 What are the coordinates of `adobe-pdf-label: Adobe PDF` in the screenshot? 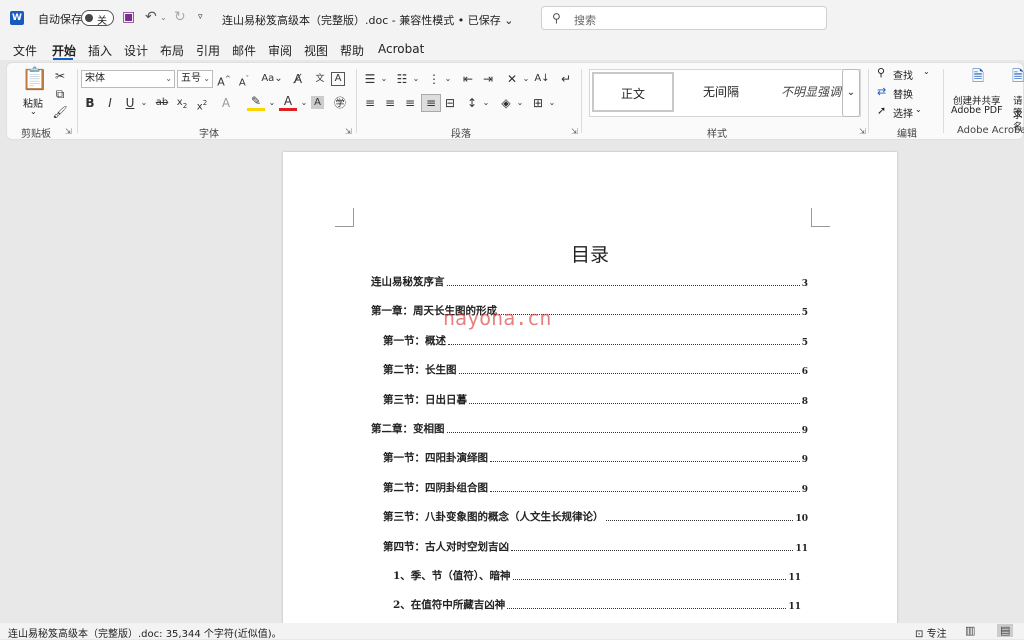 It's located at (977, 110).